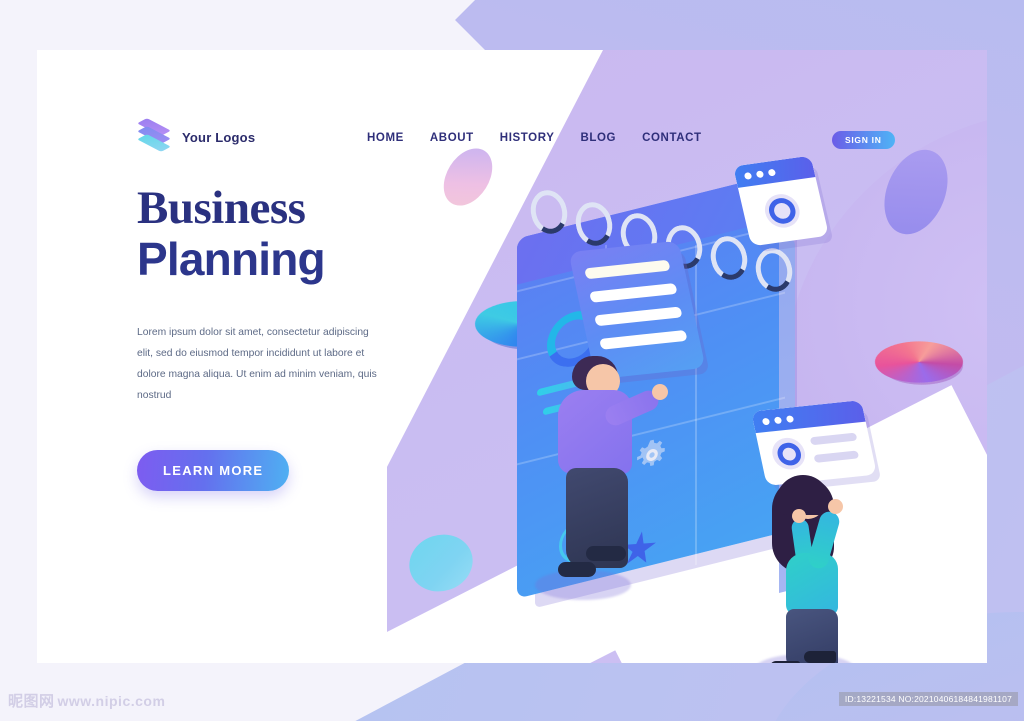  What do you see at coordinates (111, 700) in the screenshot?
I see `watermark-url: www.nipic.com` at bounding box center [111, 700].